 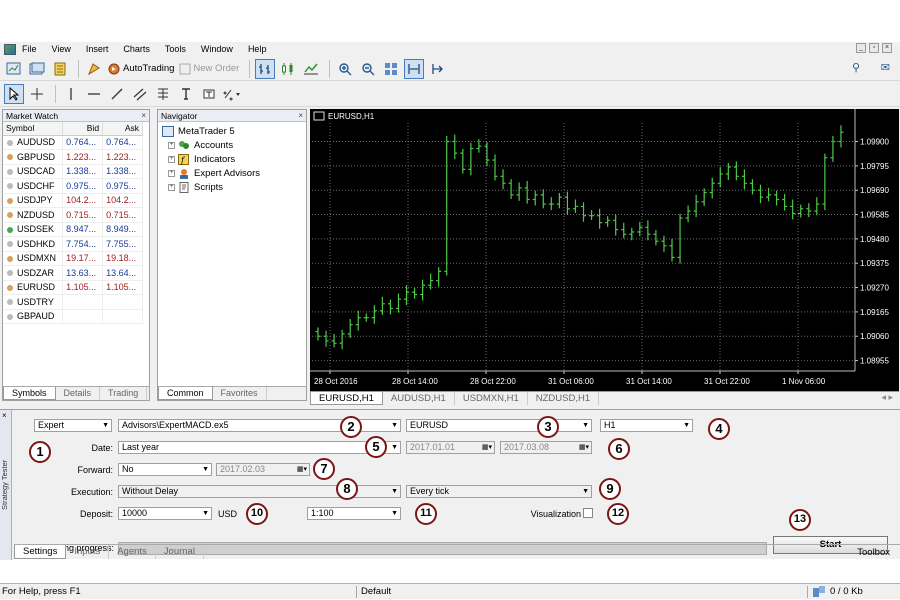 What do you see at coordinates (175, 49) in the screenshot?
I see `menu-tools: Tools` at bounding box center [175, 49].